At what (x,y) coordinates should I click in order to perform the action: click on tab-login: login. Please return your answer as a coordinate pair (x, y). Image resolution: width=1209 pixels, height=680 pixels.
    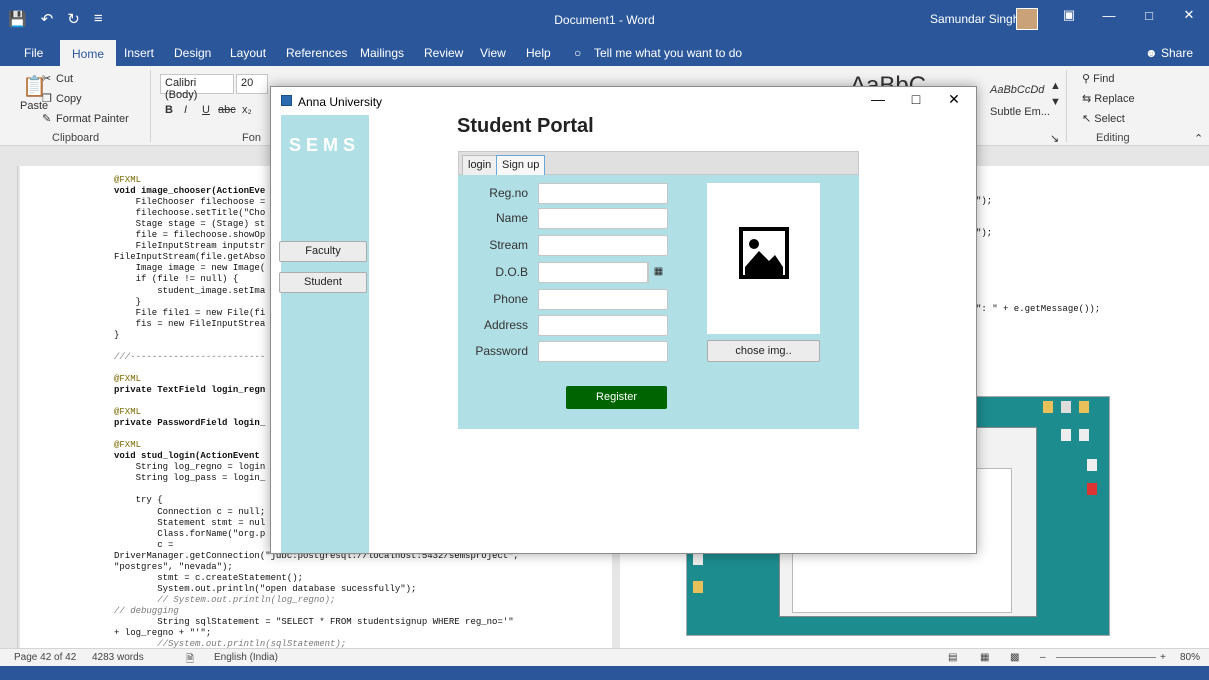
    Looking at the image, I should click on (480, 165).